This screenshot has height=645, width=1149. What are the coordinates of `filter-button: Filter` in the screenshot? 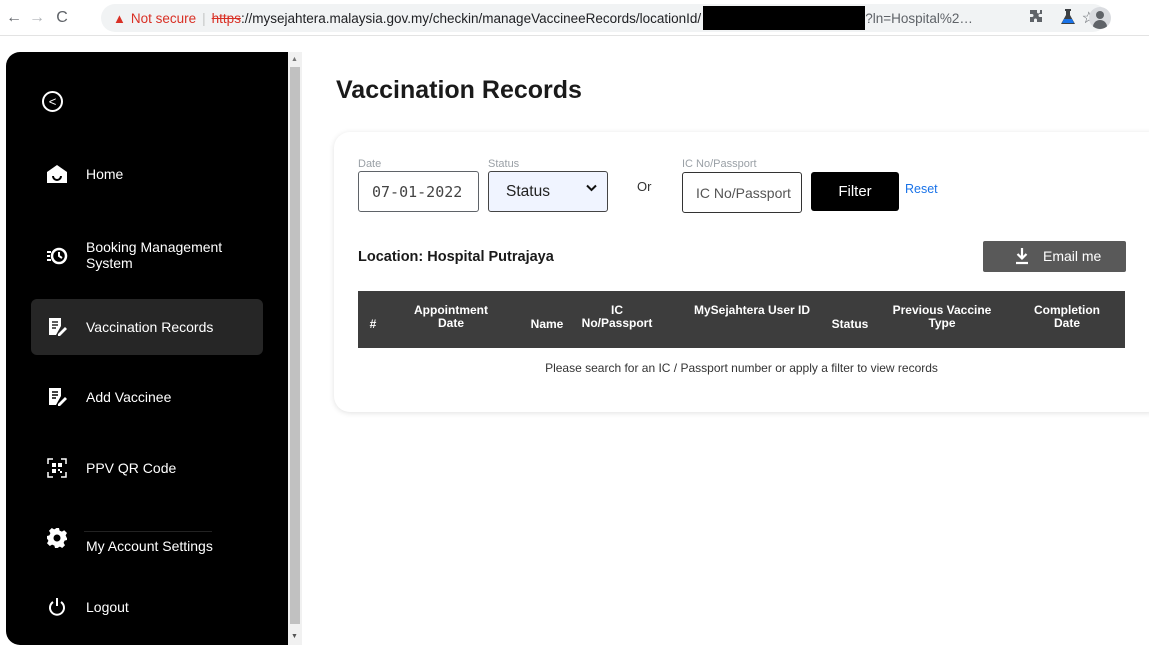 It's located at (855, 191).